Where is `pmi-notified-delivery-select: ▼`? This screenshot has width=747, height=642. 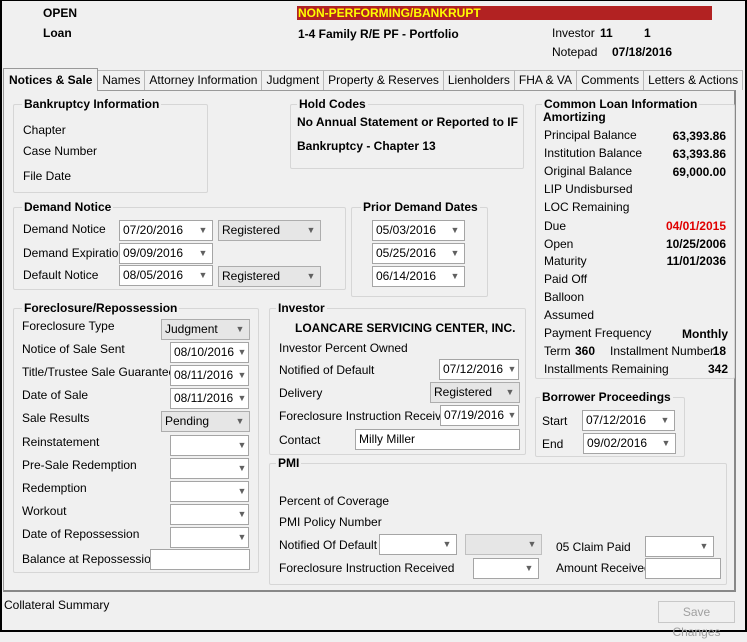 pmi-notified-delivery-select: ▼ is located at coordinates (503, 544).